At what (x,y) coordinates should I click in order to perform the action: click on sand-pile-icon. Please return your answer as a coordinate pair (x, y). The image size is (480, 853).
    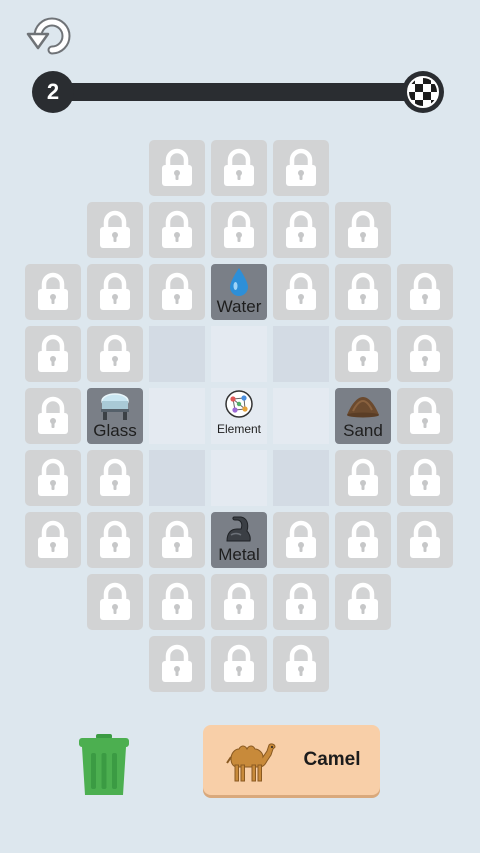
    Looking at the image, I should click on (363, 407).